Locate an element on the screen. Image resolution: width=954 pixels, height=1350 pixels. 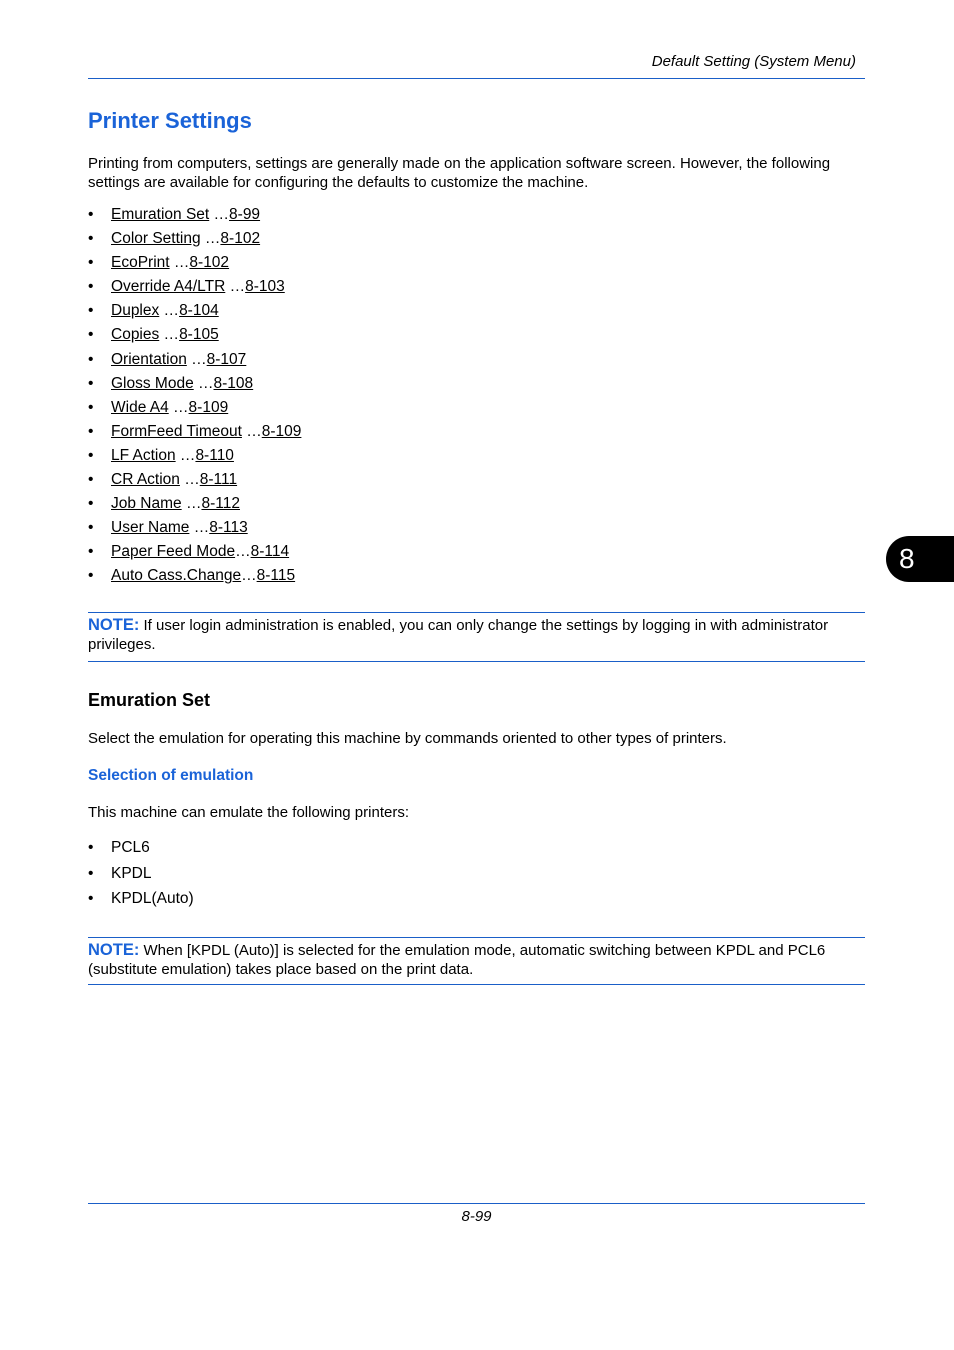
note-rule-top is located at coordinates (476, 612).